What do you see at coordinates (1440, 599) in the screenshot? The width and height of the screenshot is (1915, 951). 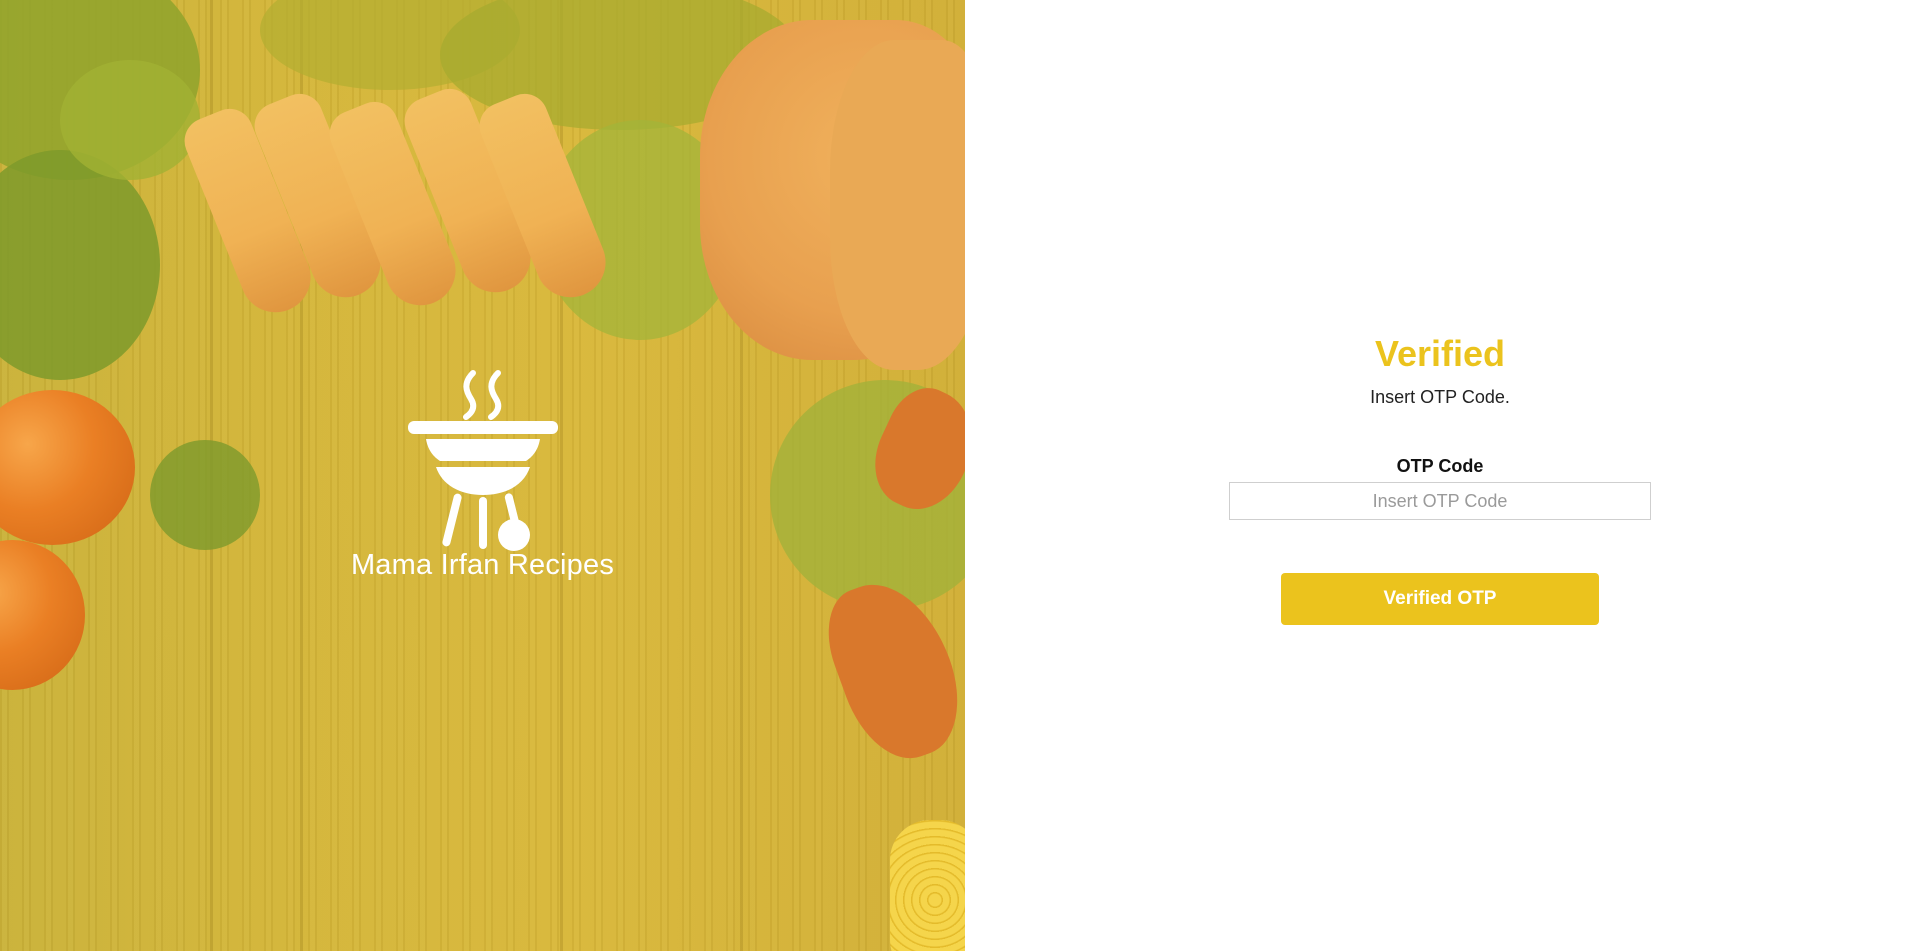 I see `verify-otp-button: Verified OTP` at bounding box center [1440, 599].